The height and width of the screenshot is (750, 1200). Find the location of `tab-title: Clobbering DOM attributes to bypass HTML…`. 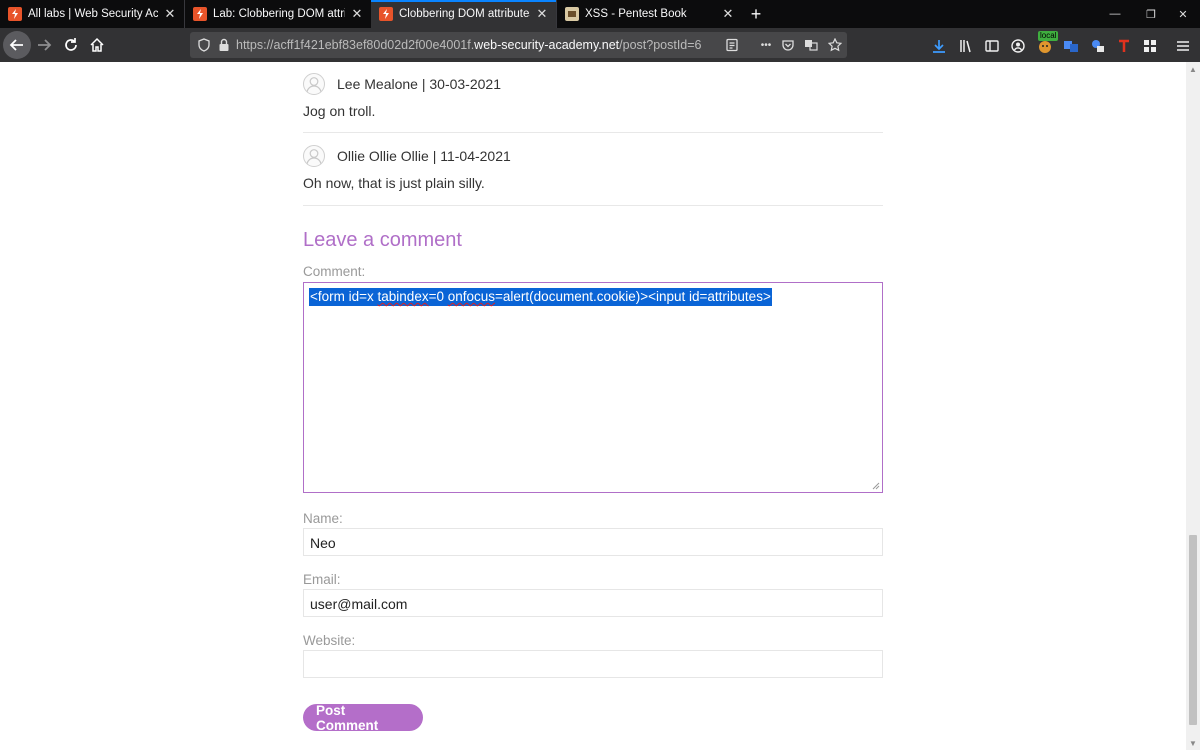

tab-title: Clobbering DOM attributes to bypass HTML… is located at coordinates (464, 14).